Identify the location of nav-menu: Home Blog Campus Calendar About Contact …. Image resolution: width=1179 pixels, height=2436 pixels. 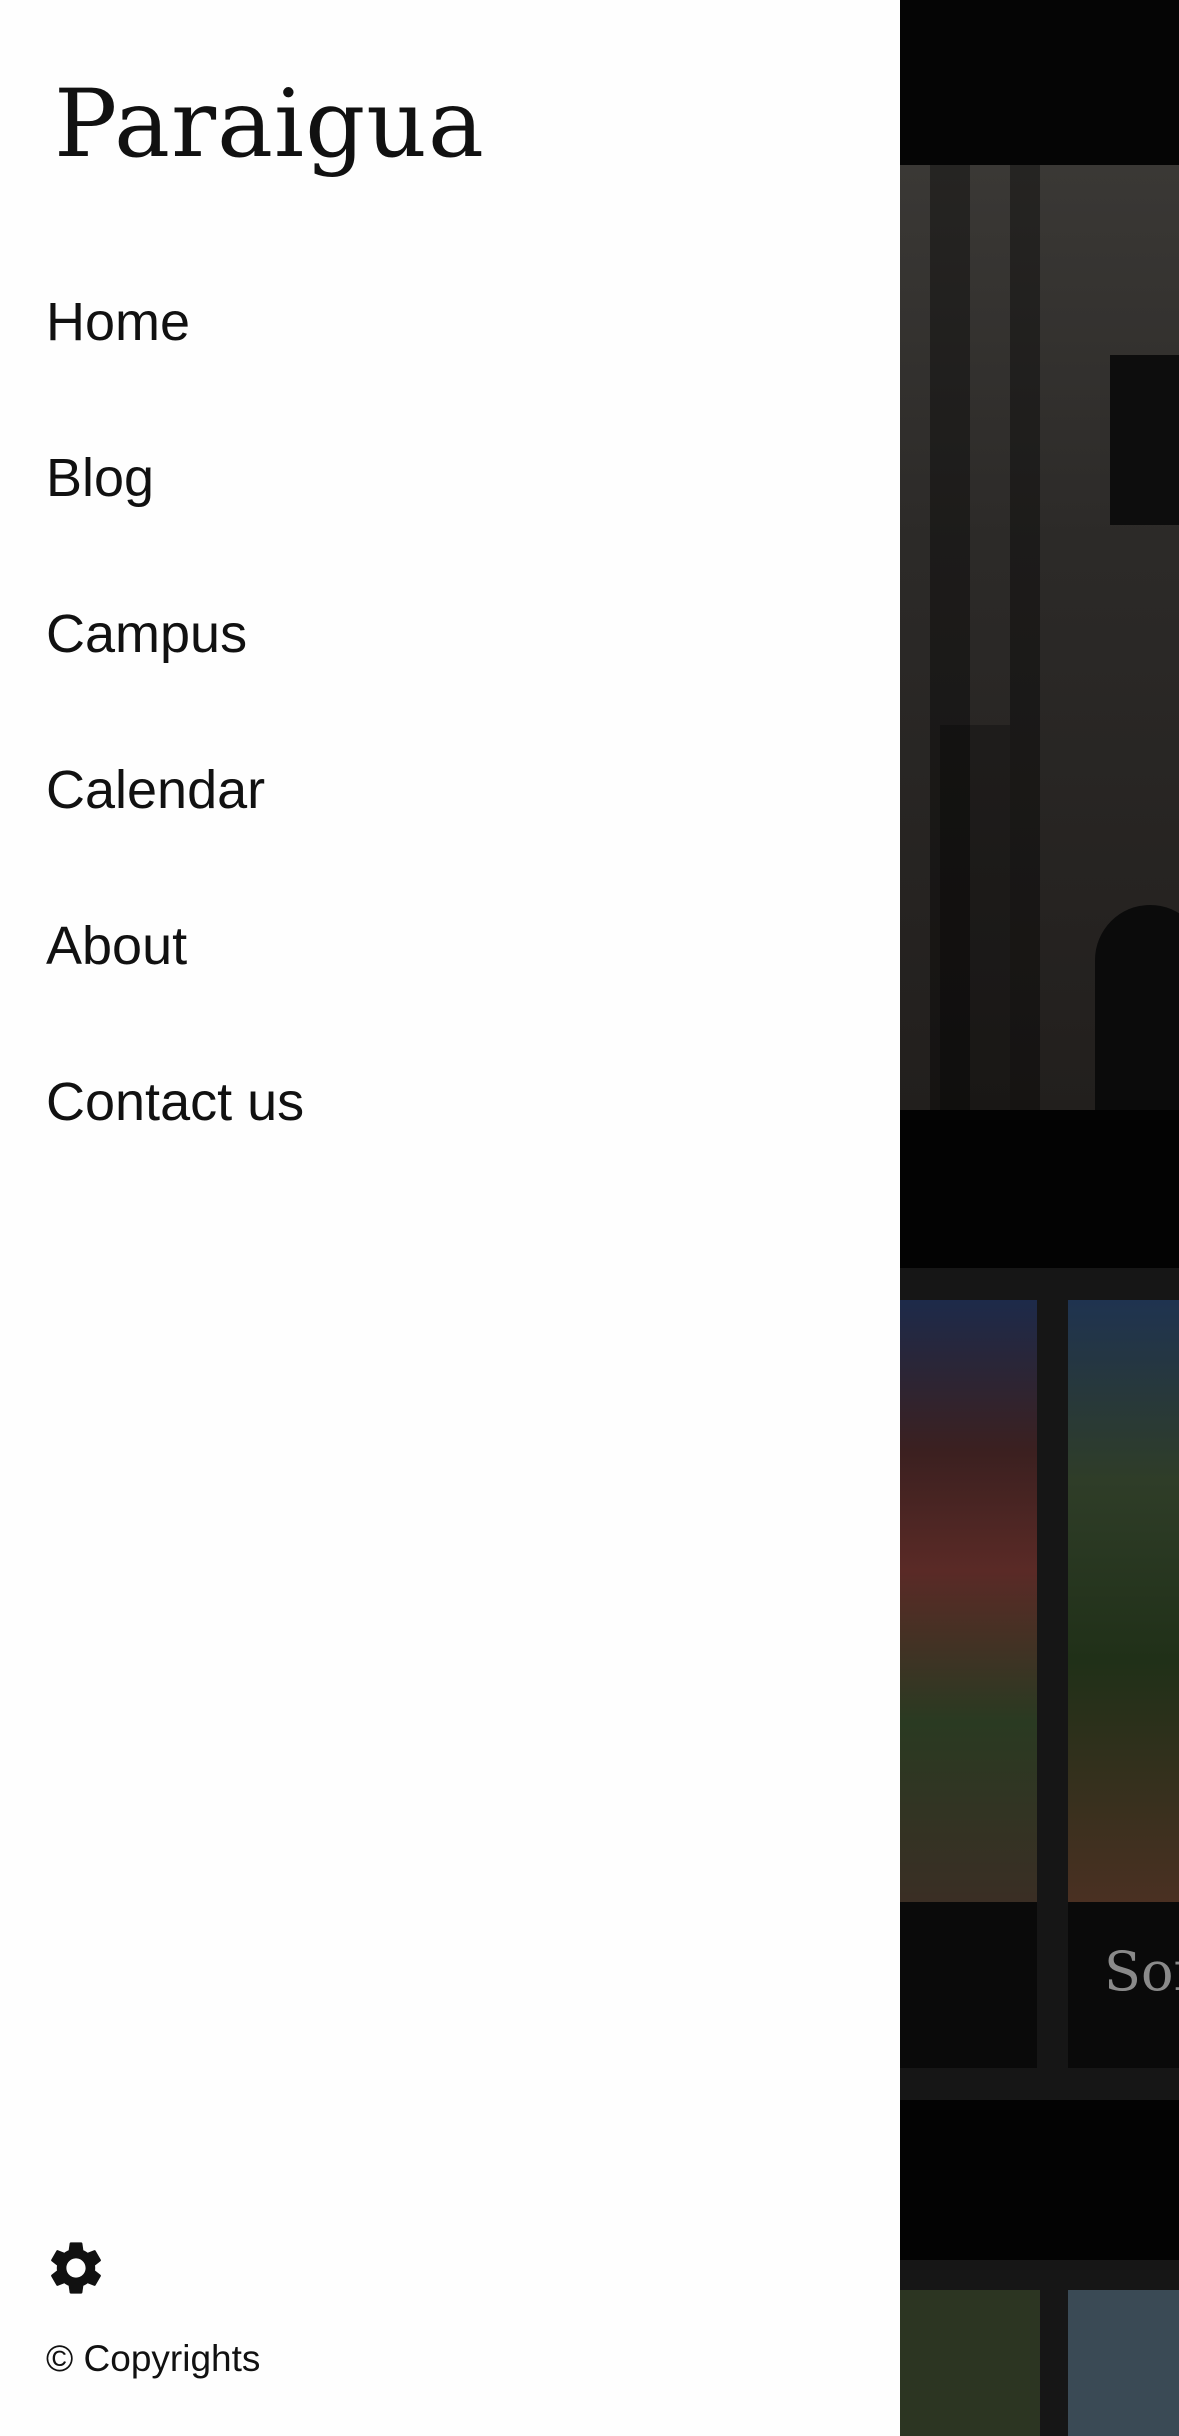
(175, 758).